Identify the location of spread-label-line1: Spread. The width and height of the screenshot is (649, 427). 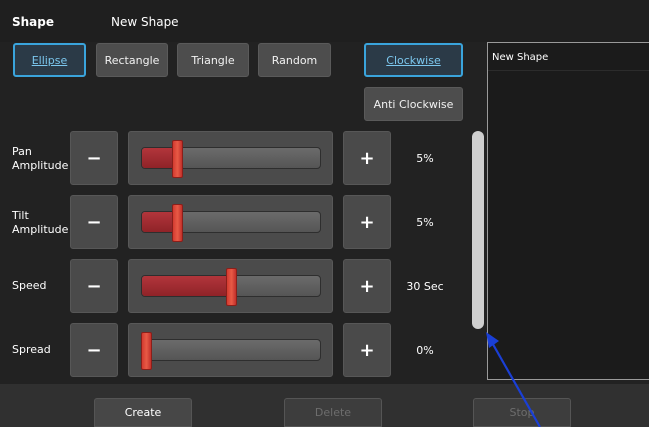
(31, 349).